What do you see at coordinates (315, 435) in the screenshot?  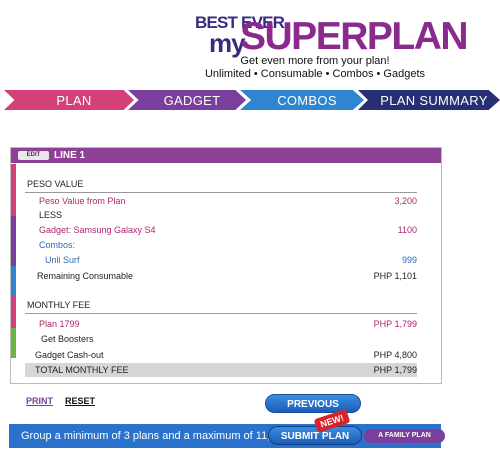 I see `submit-plan-button: SUBMIT PLAN` at bounding box center [315, 435].